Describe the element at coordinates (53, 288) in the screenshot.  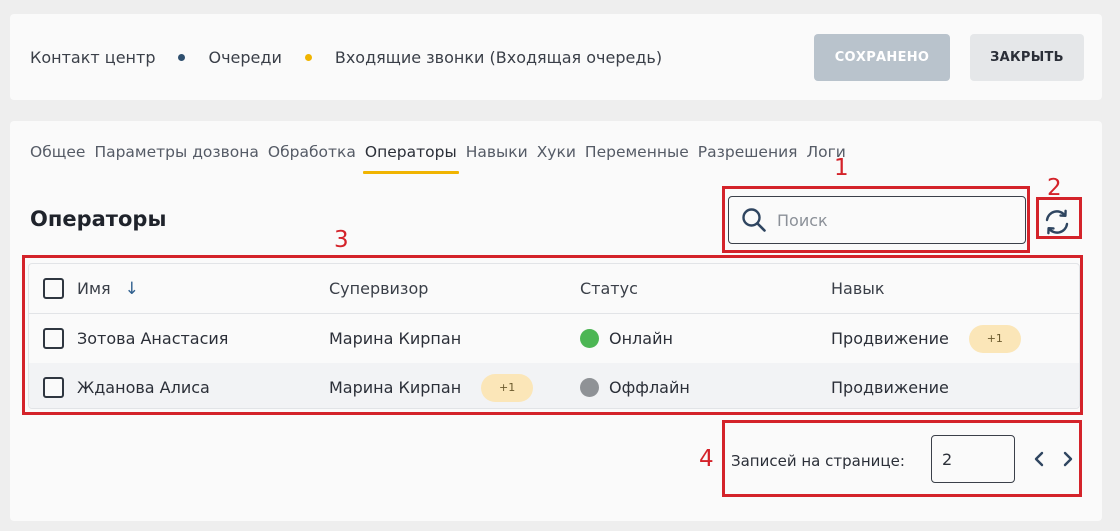
I see `select-all-checkbox` at that location.